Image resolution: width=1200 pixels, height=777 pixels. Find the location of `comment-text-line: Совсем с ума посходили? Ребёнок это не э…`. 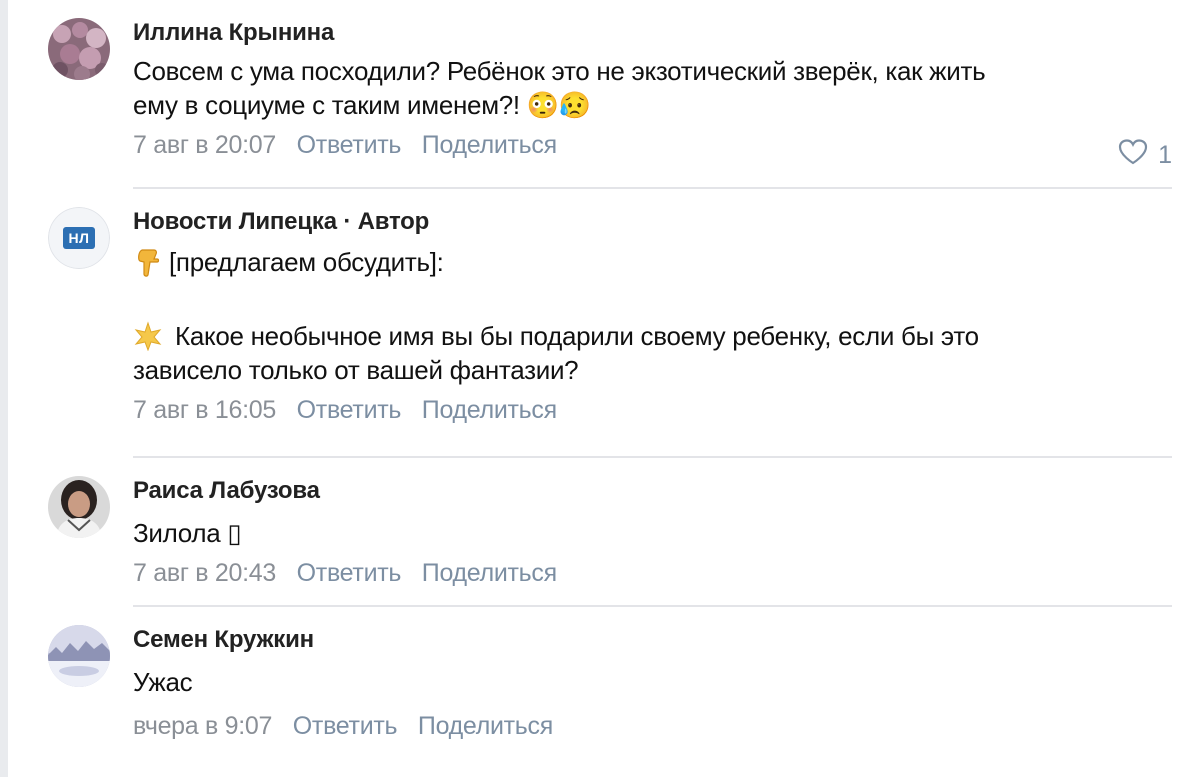

comment-text-line: Совсем с ума посходили? Ребёнок это не э… is located at coordinates (559, 71).